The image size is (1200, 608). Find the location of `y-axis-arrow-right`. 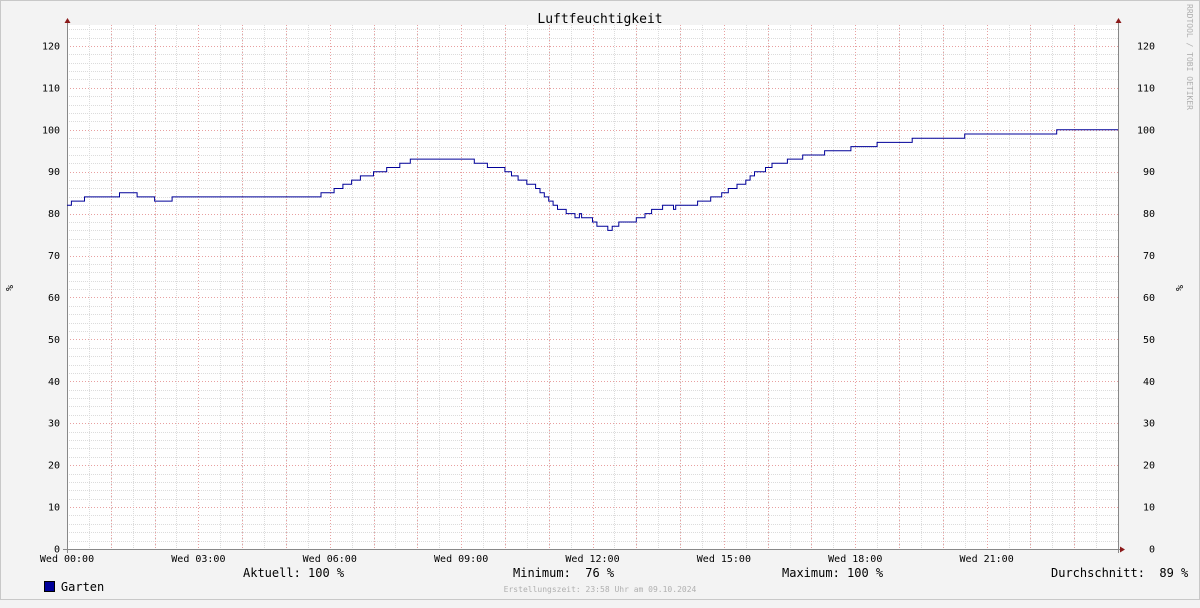

y-axis-arrow-right is located at coordinates (1118, 20).